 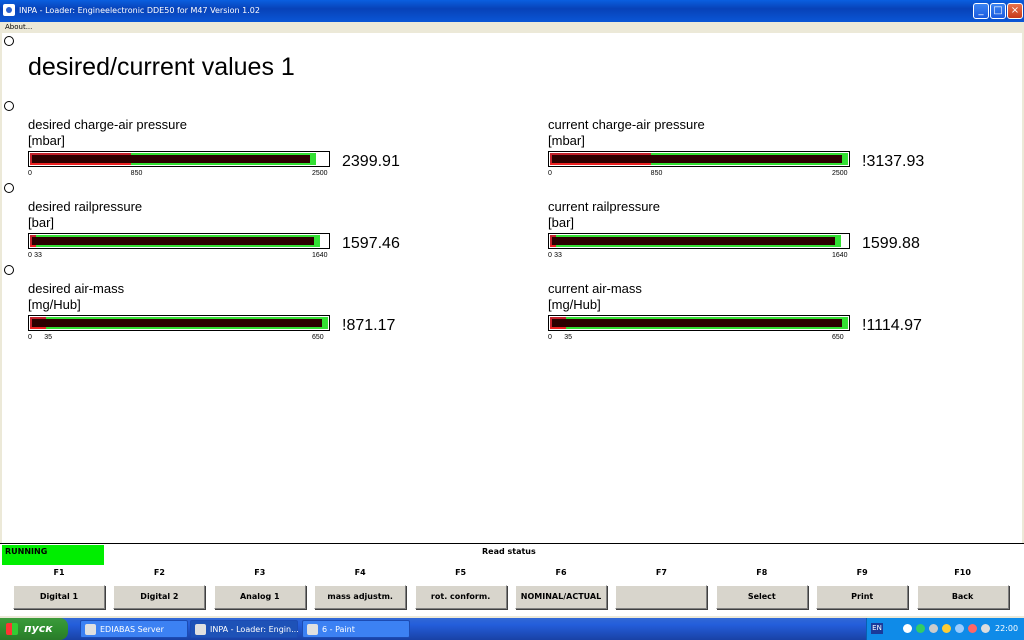 I want to click on fkey-label-f5: F5, so click(x=461, y=572).